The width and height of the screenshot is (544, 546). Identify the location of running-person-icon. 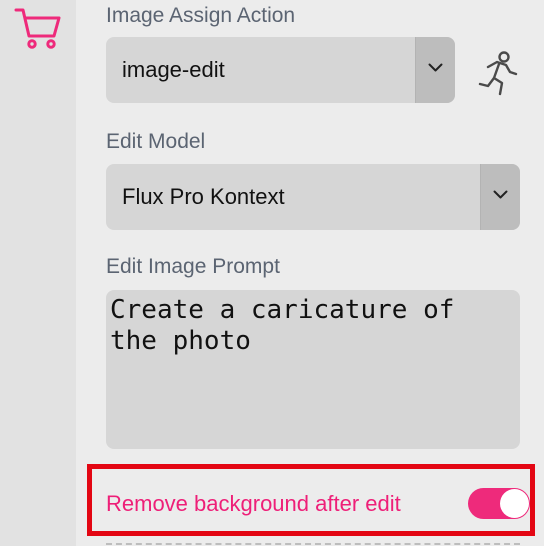
(498, 74).